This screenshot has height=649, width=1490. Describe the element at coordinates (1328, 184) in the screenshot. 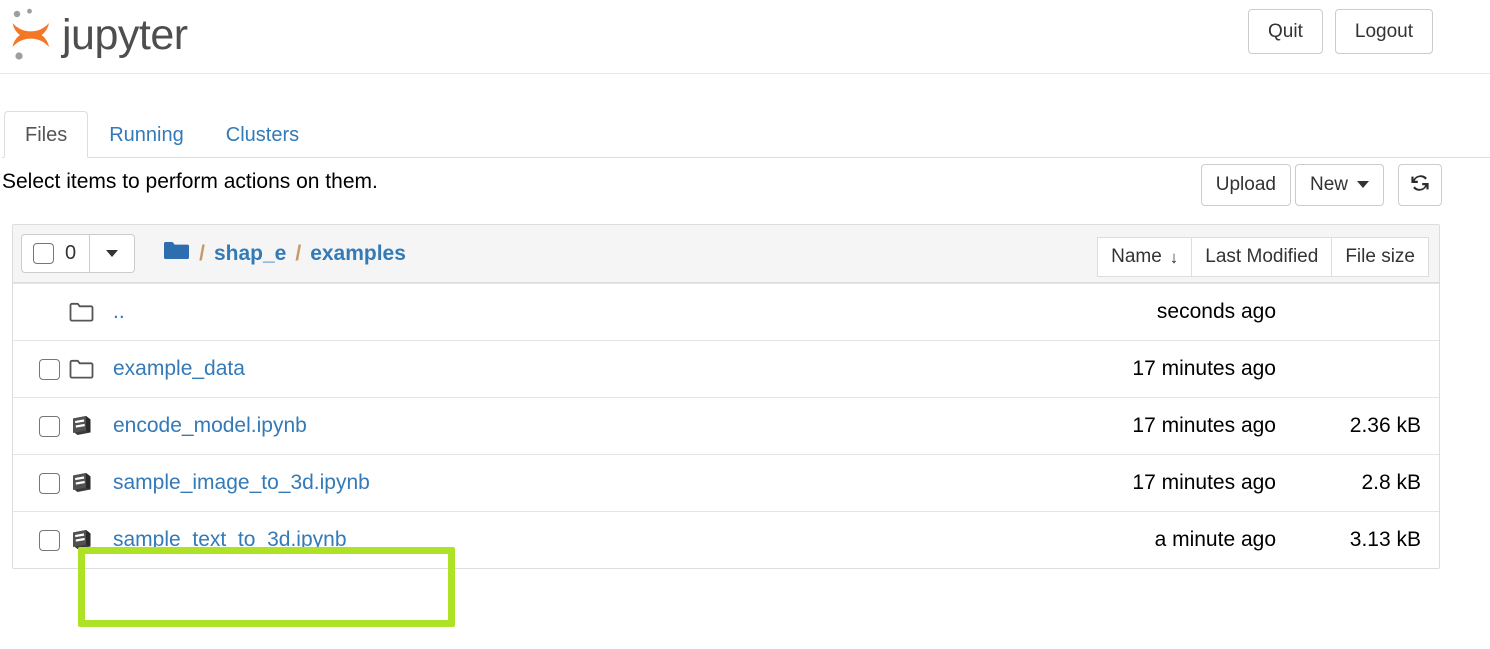

I see `new-button-label: New` at that location.